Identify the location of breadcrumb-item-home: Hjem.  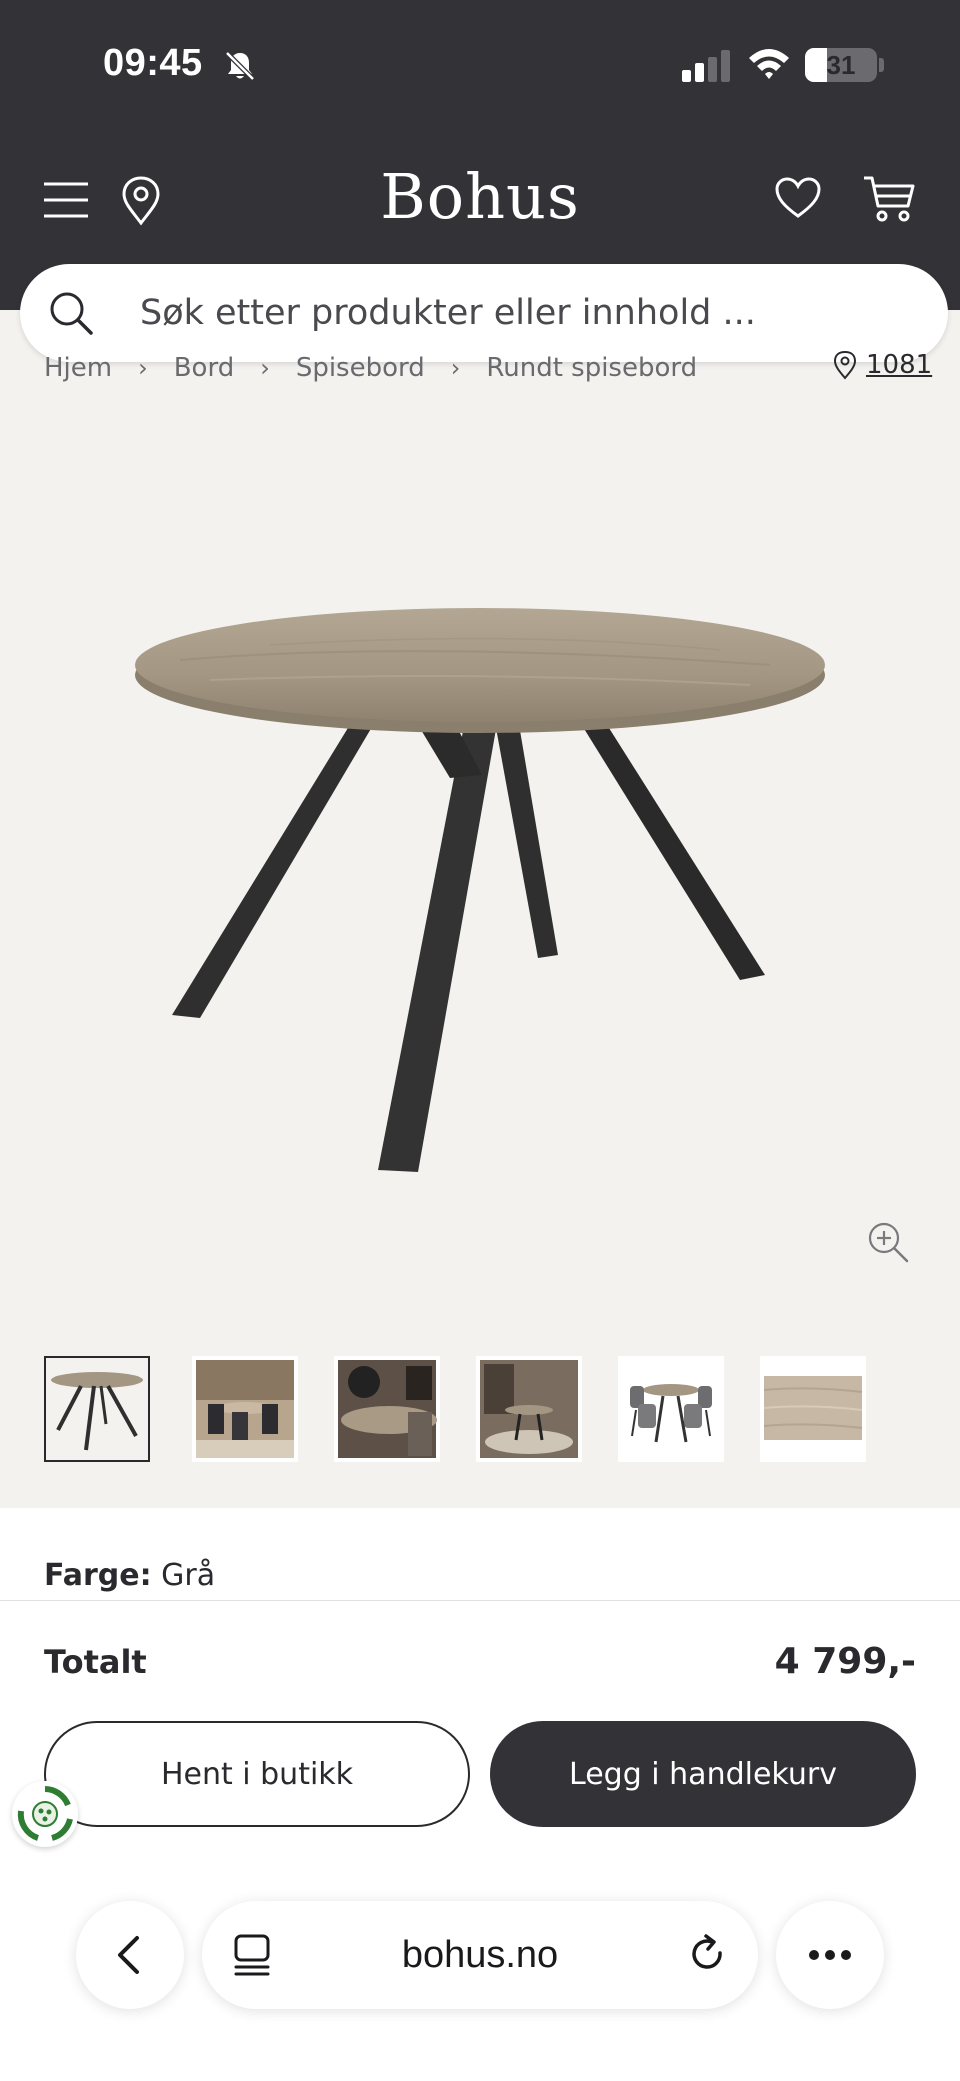
(78, 368).